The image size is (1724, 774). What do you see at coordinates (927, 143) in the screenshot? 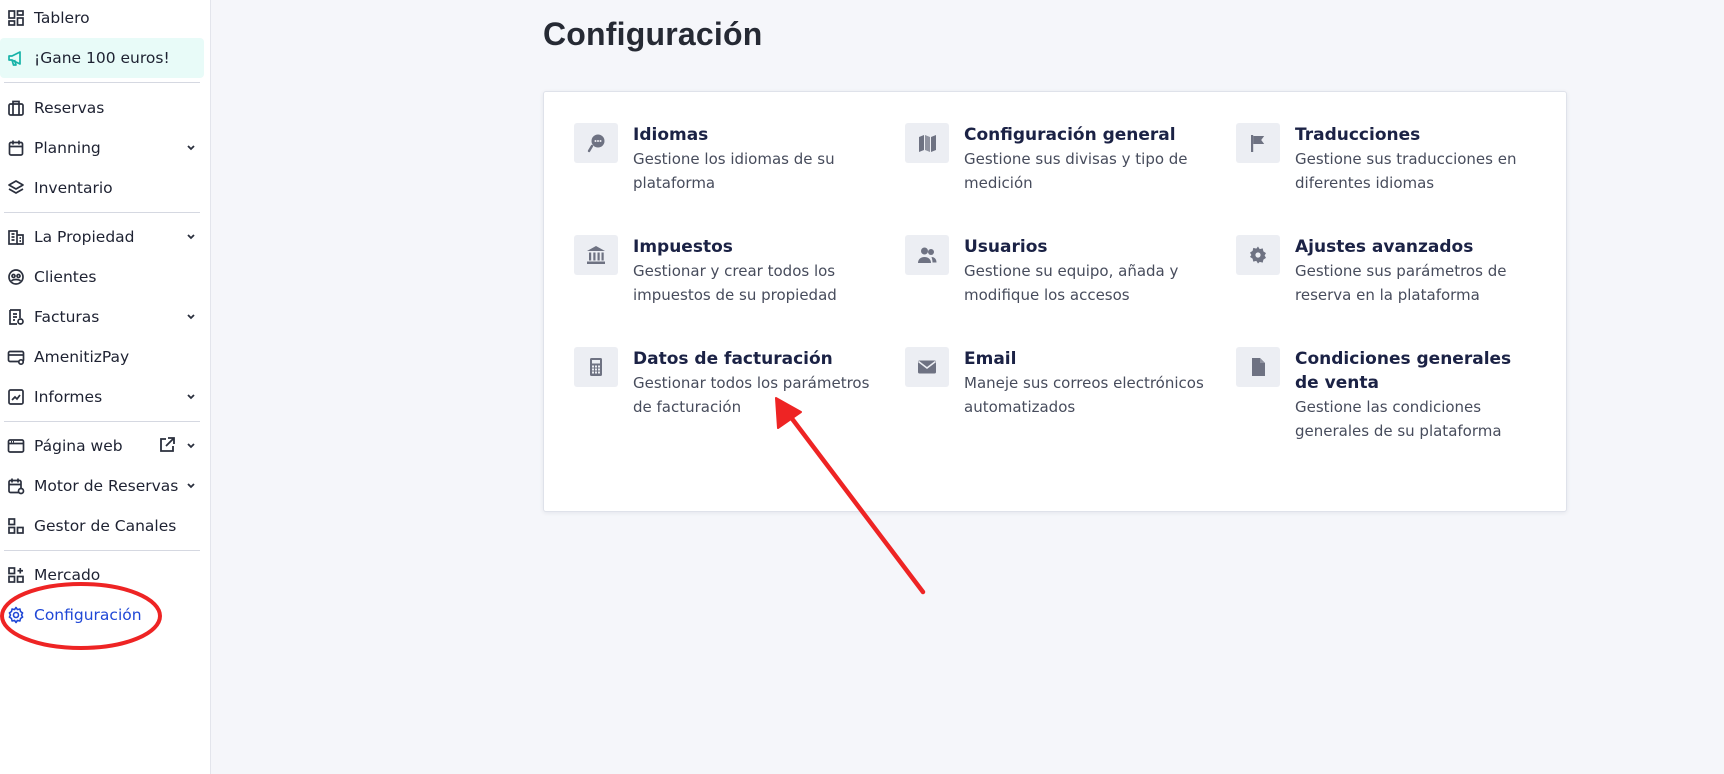
I see `map-icon` at bounding box center [927, 143].